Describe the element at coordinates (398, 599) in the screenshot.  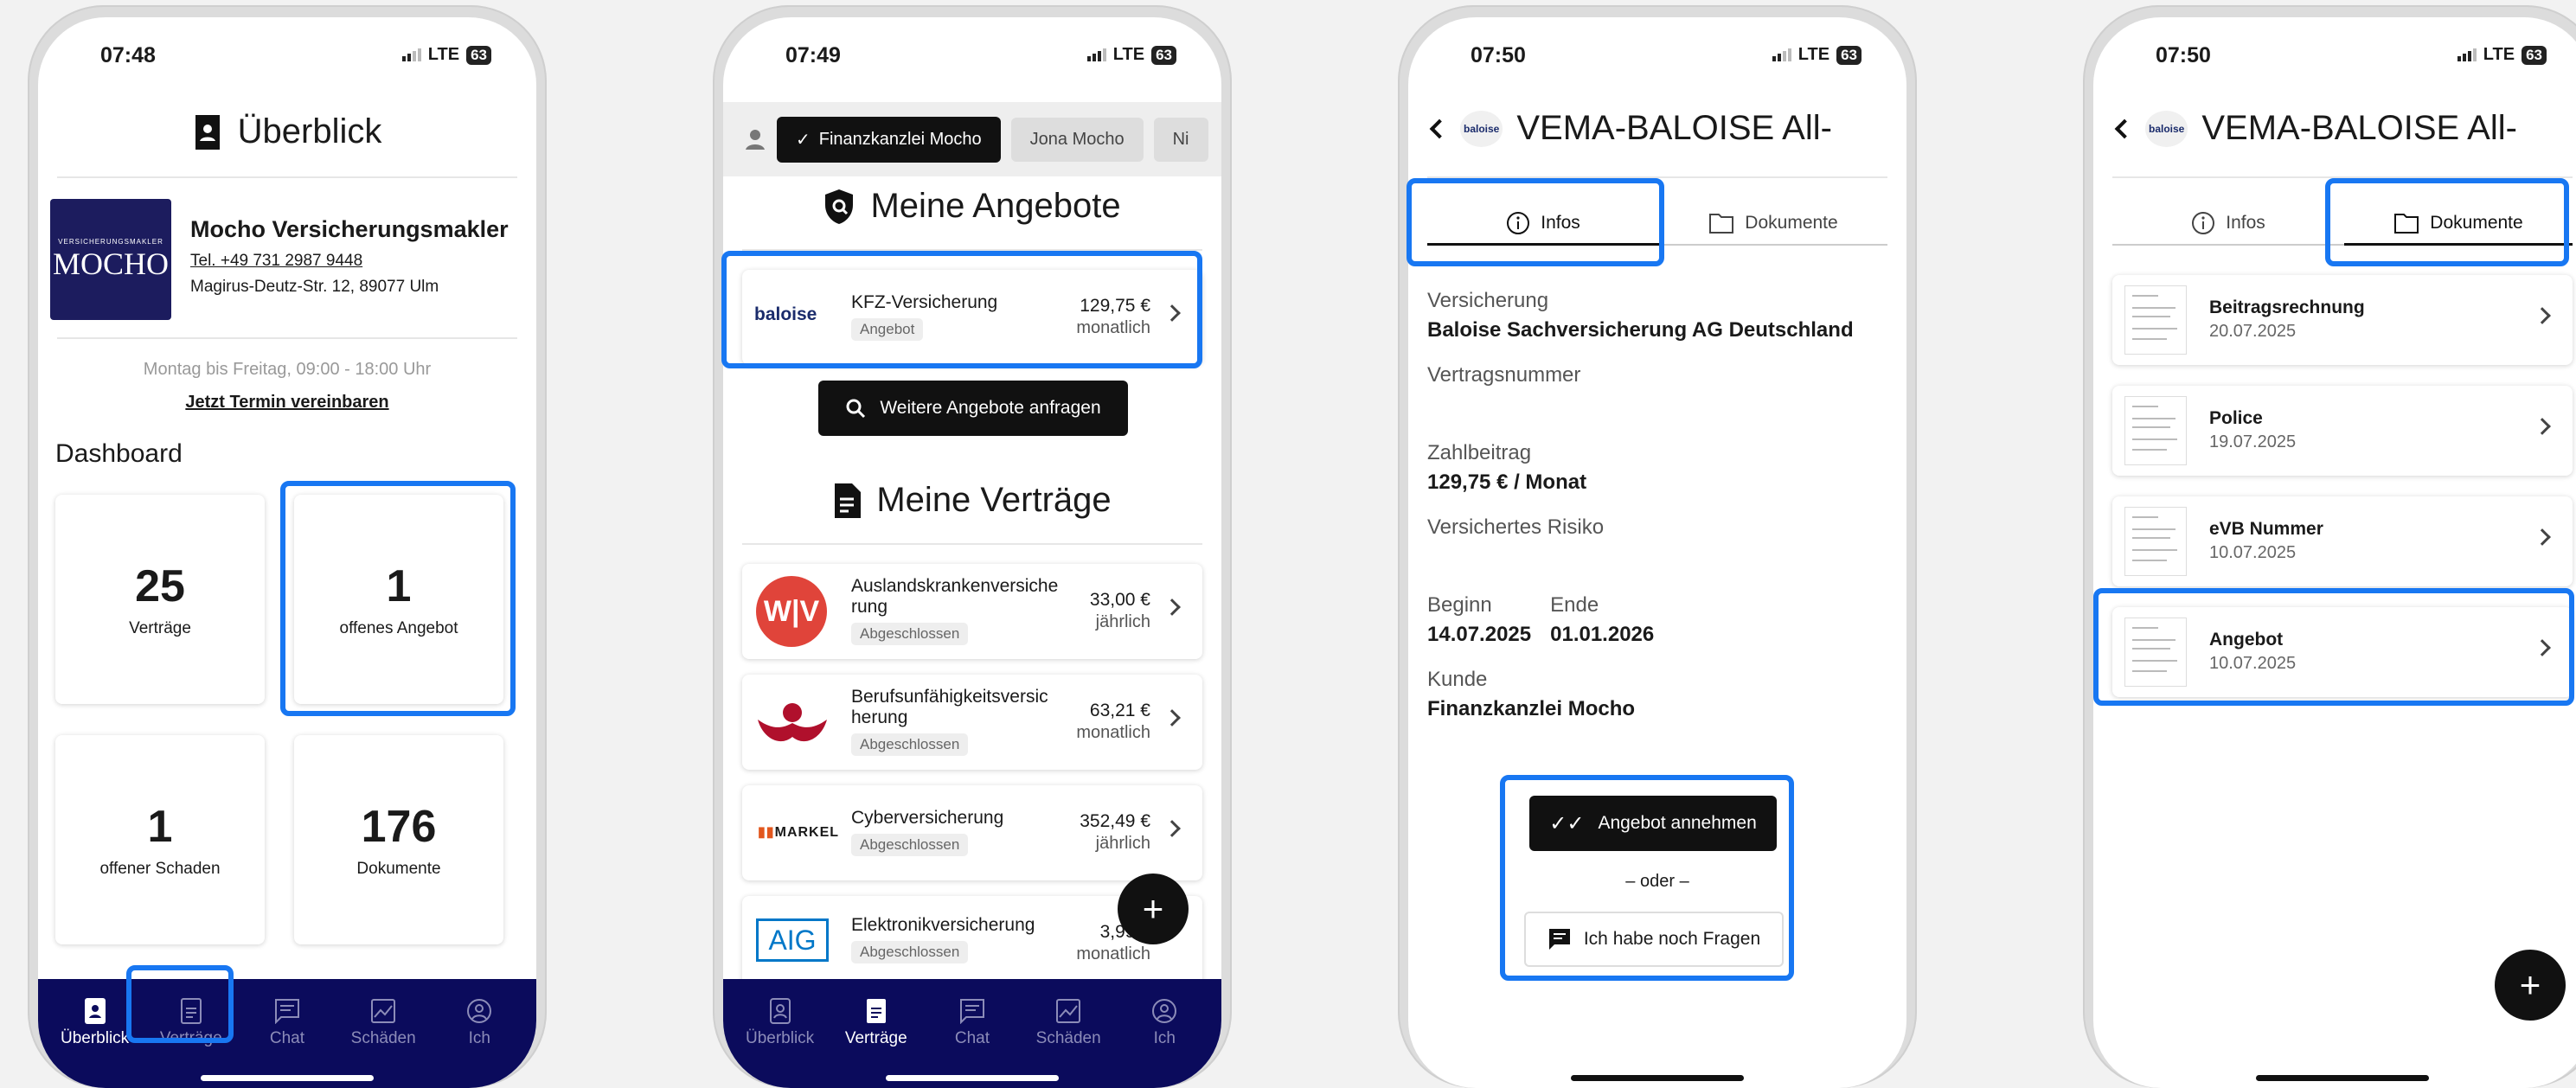
I see `tile-open-offer: 1 offenes Angebot` at that location.